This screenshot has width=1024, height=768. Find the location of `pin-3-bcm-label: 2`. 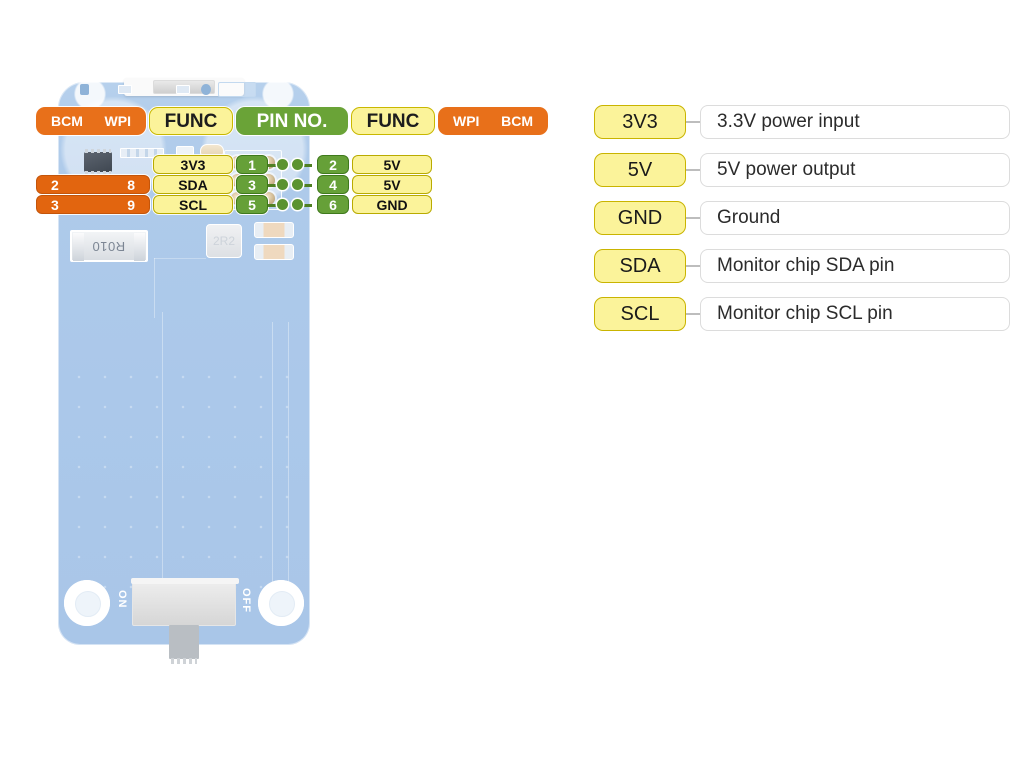

pin-3-bcm-label: 2 is located at coordinates (55, 184).